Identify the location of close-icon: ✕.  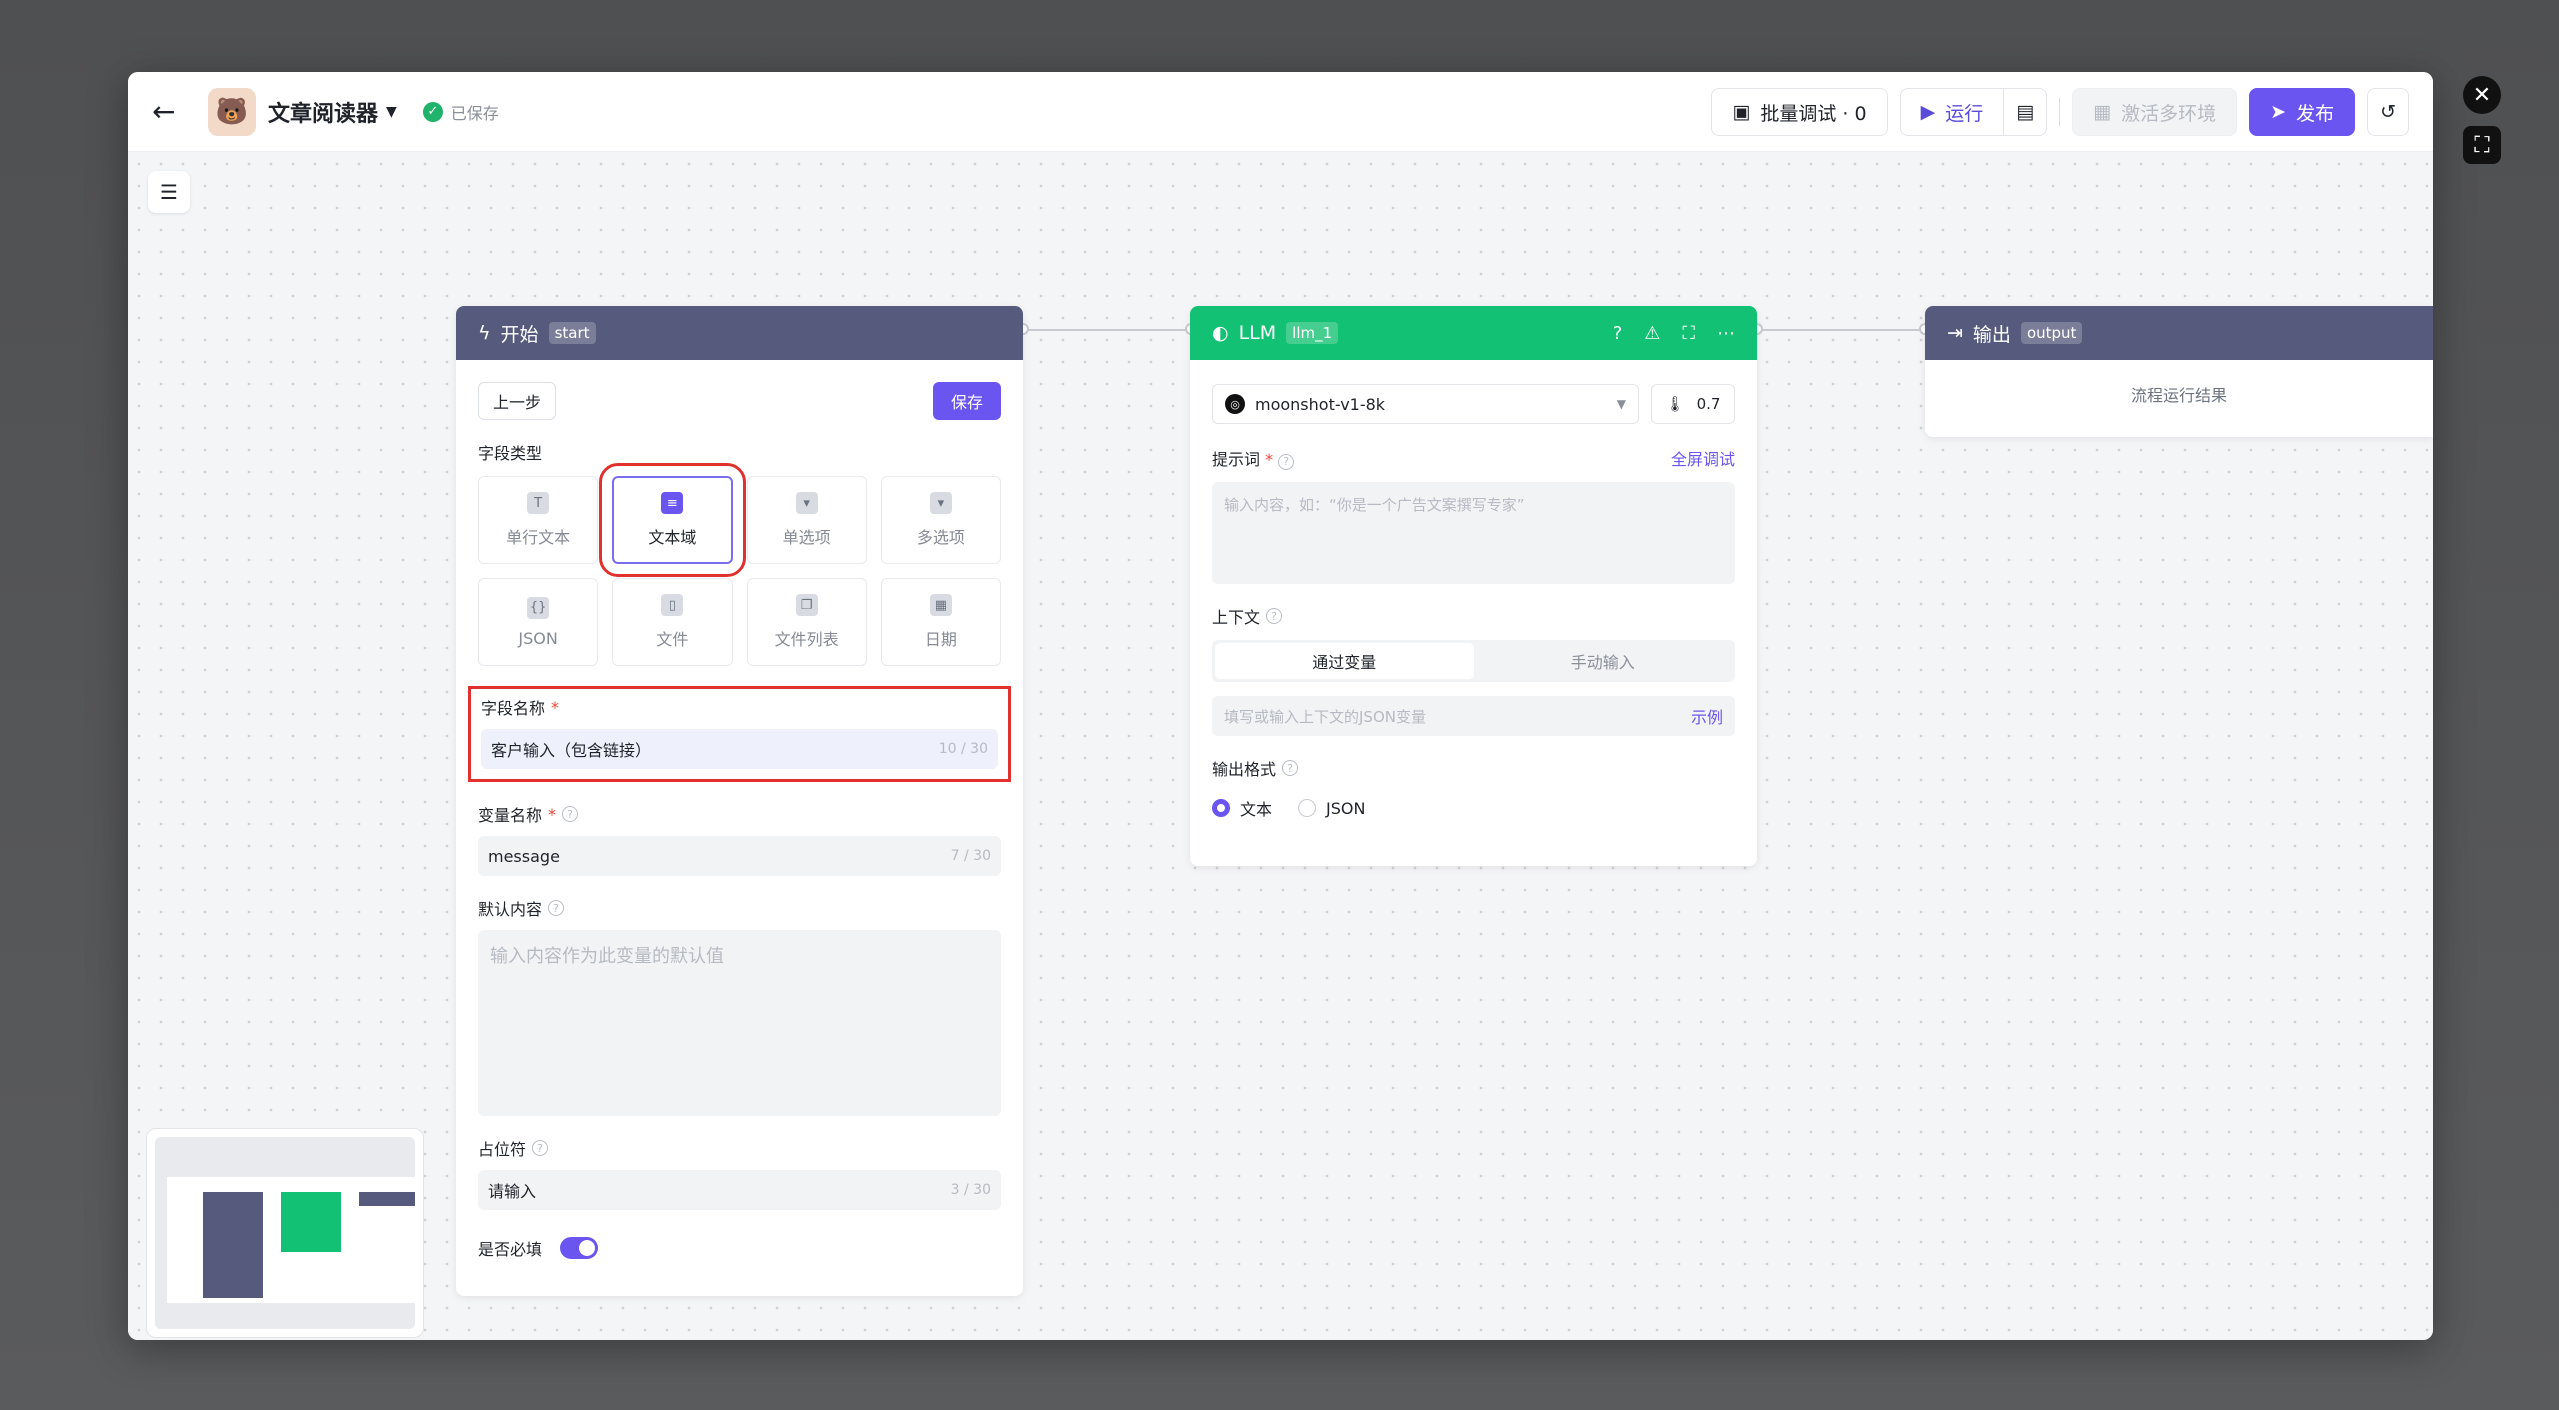
(2482, 95).